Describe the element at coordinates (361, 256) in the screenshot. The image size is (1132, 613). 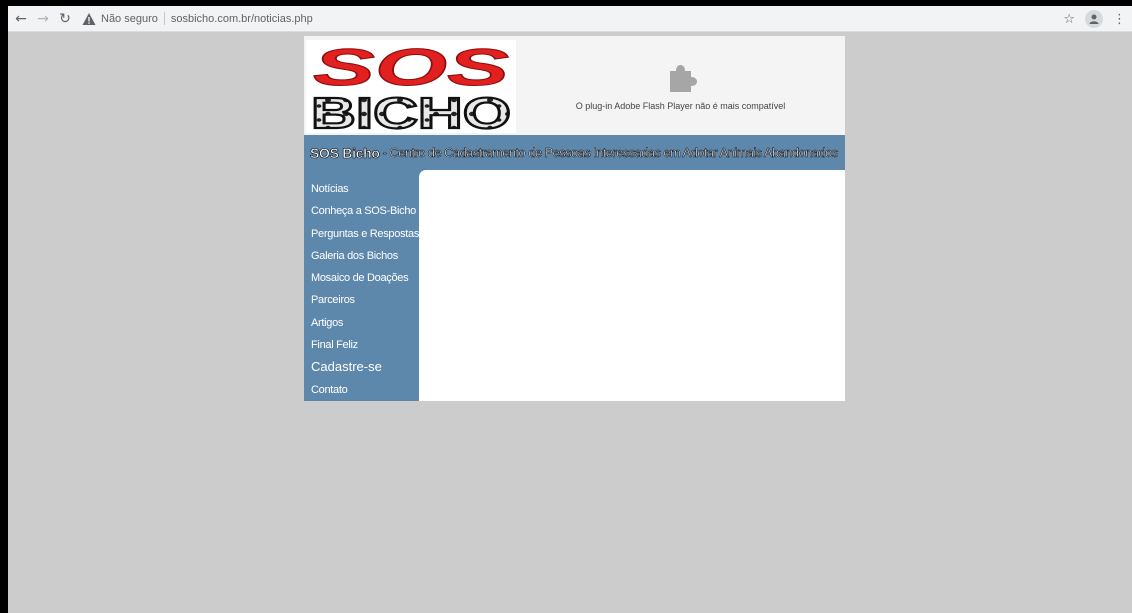
I see `menu-item-galeria: Galeria dos Bichos` at that location.